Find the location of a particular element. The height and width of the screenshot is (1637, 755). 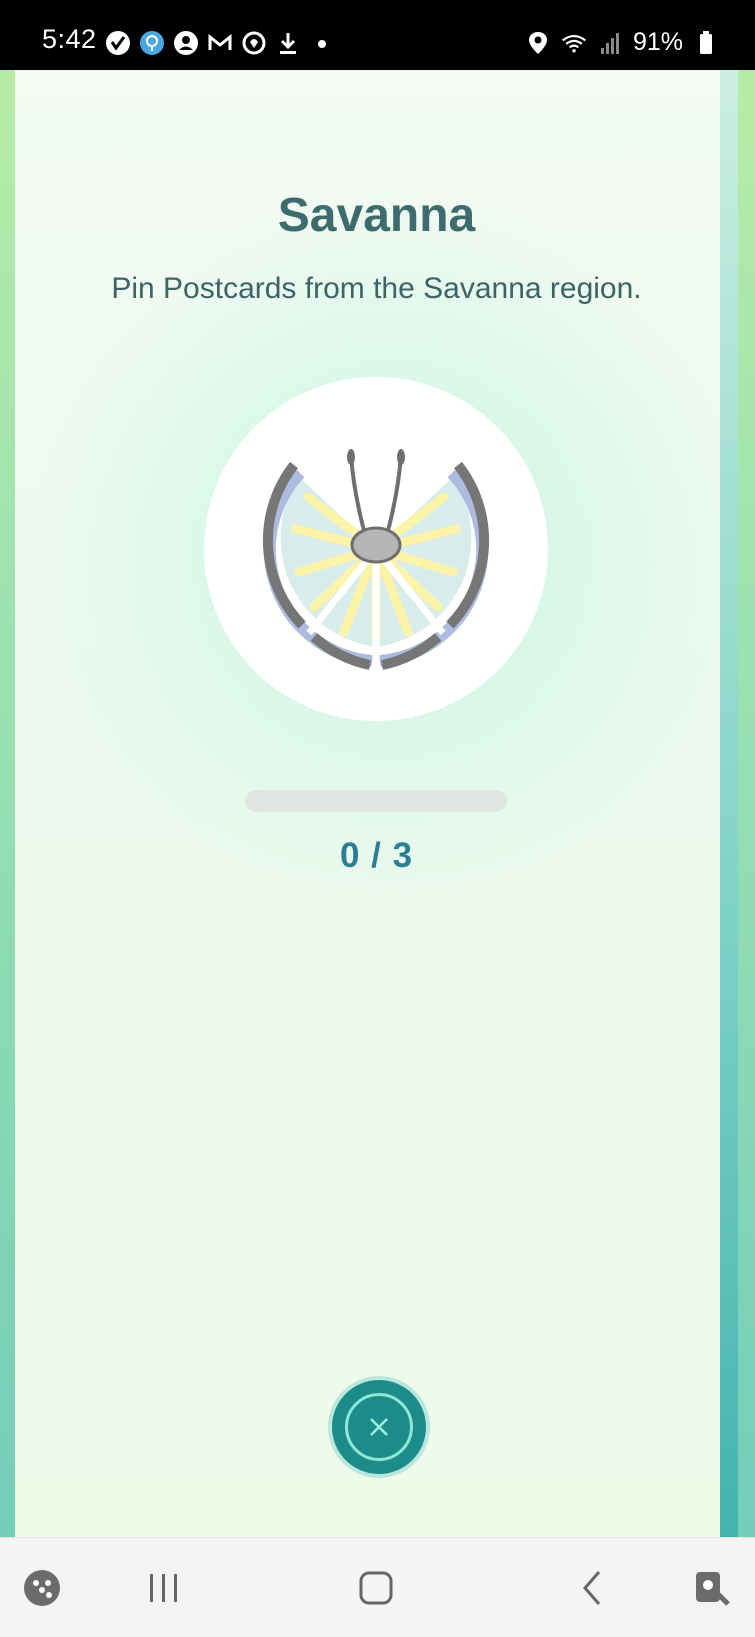

progress-bar is located at coordinates (376, 801).